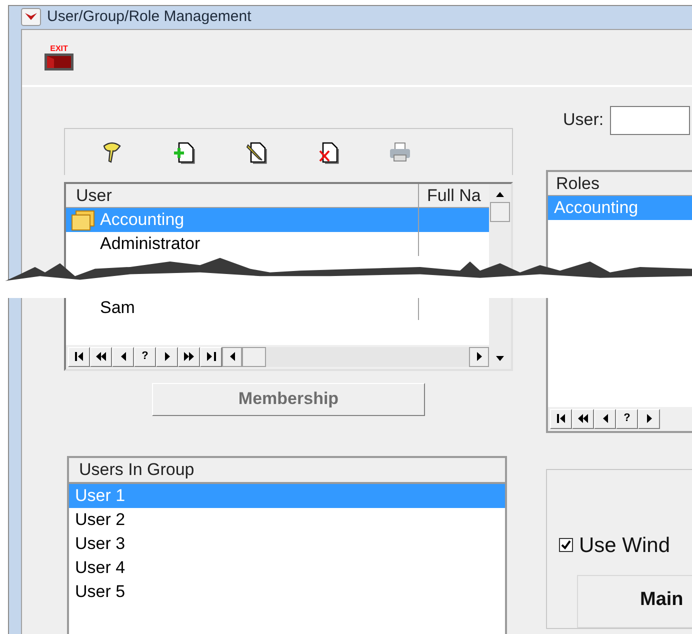  I want to click on column-header: User, so click(242, 195).